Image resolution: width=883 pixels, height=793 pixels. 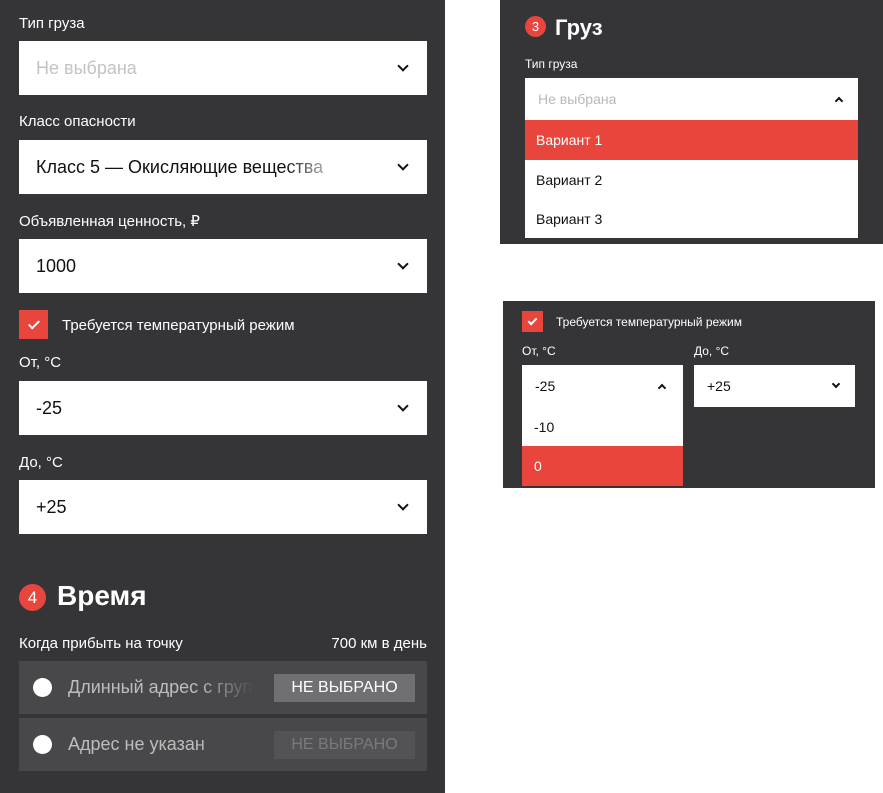 I want to click on time-section-title: Время, so click(x=102, y=595).